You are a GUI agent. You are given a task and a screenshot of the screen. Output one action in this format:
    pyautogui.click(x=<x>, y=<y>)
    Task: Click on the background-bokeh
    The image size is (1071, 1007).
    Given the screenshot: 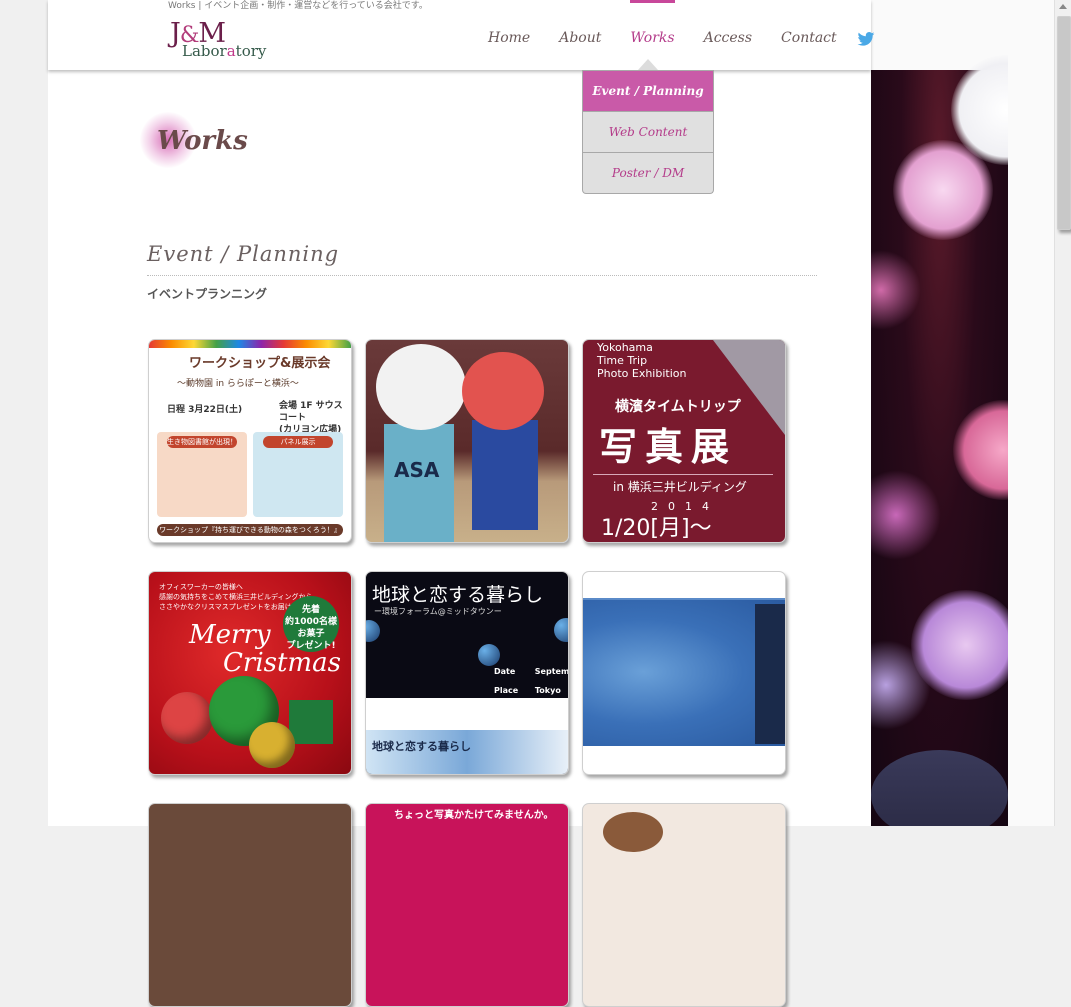 What is the action you would take?
    pyautogui.click(x=939, y=413)
    